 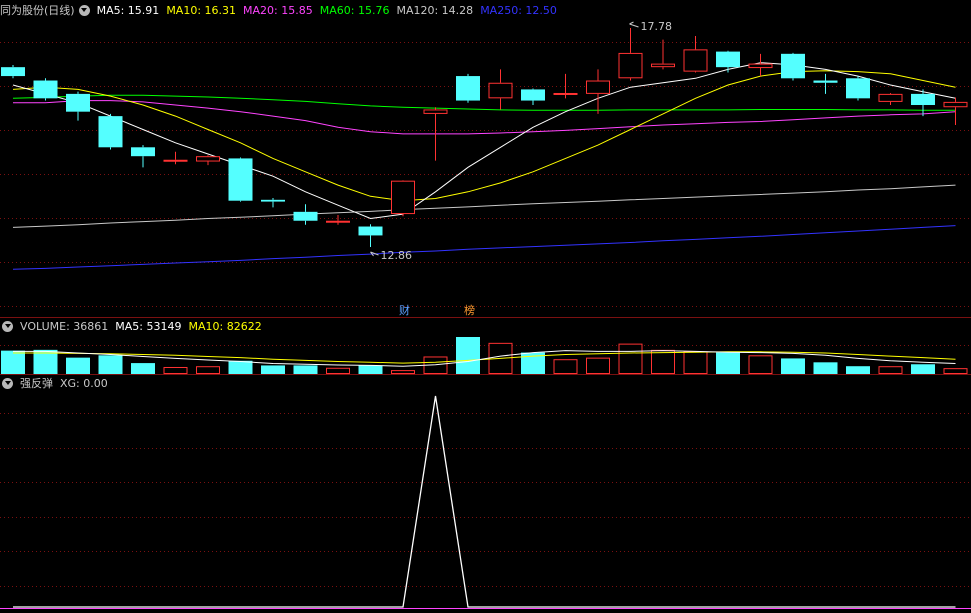 I want to click on ma10-readout: MA10: 16.31, so click(x=201, y=10).